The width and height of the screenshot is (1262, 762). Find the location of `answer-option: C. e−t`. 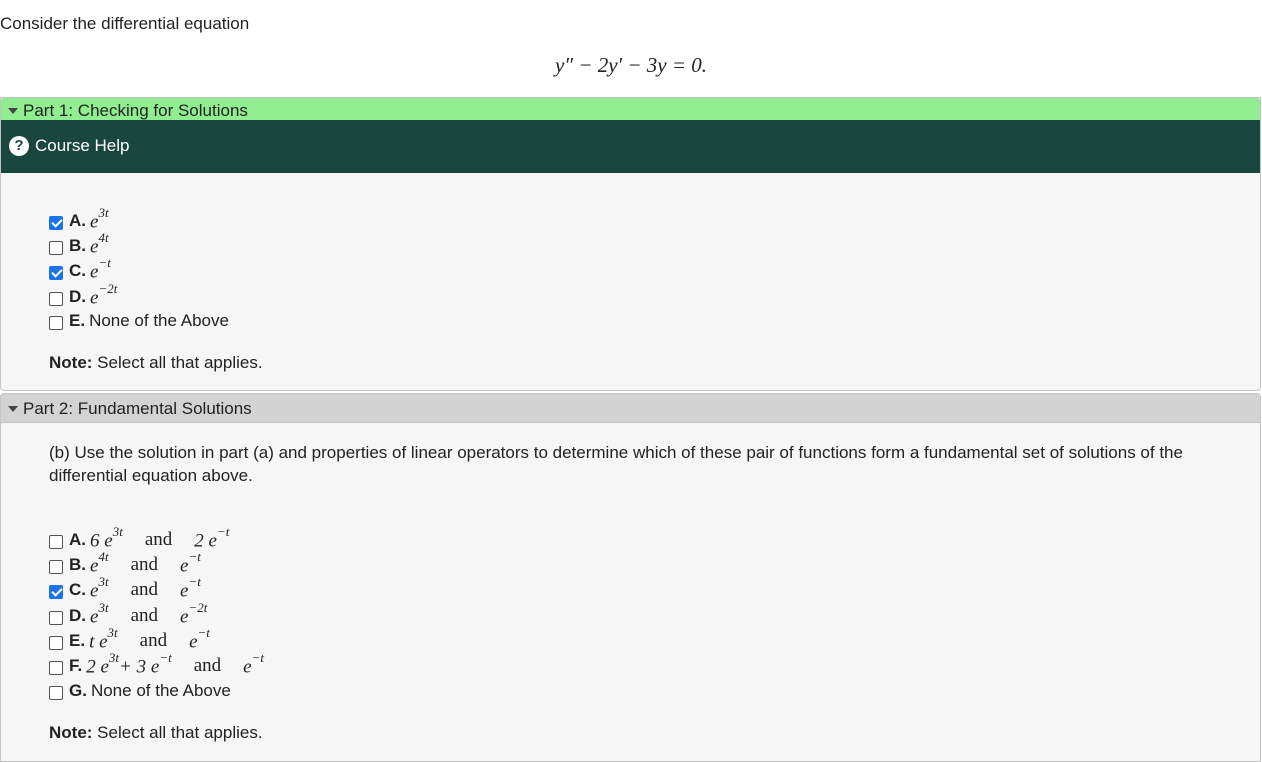

answer-option: C. e−t is located at coordinates (80, 269).